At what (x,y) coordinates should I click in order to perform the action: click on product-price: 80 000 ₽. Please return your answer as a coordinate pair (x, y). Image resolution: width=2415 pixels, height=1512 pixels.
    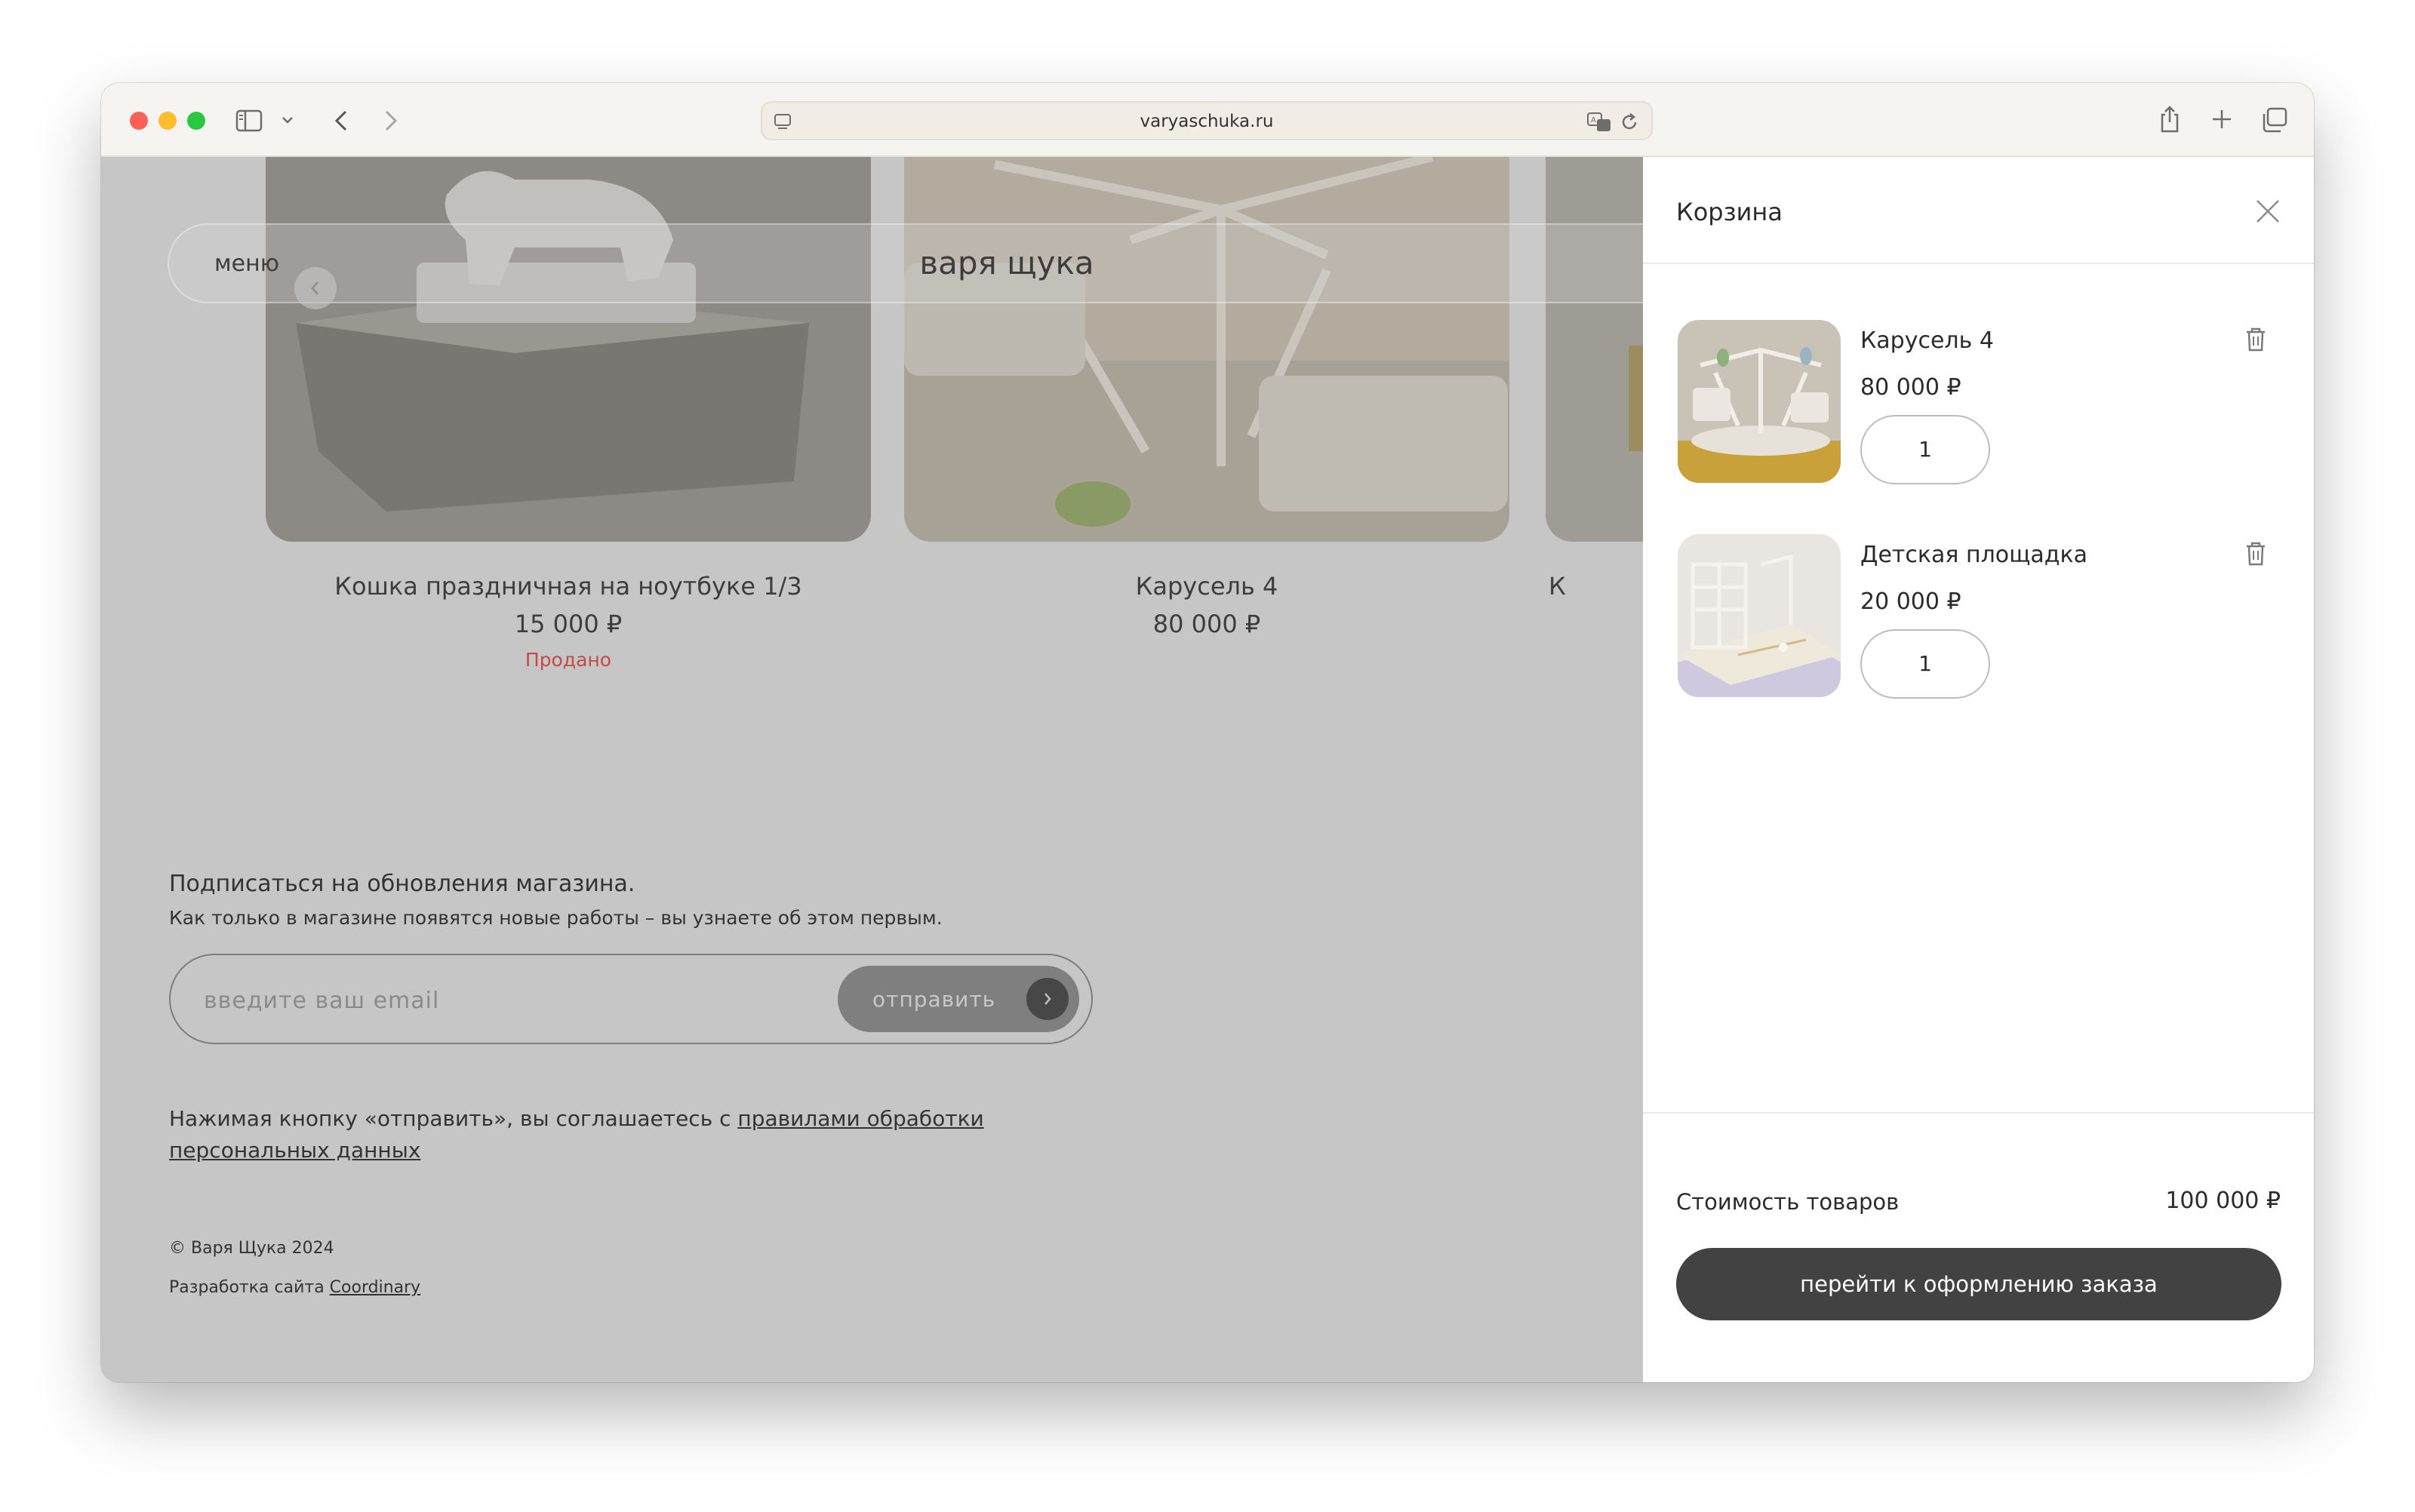
    Looking at the image, I should click on (1206, 624).